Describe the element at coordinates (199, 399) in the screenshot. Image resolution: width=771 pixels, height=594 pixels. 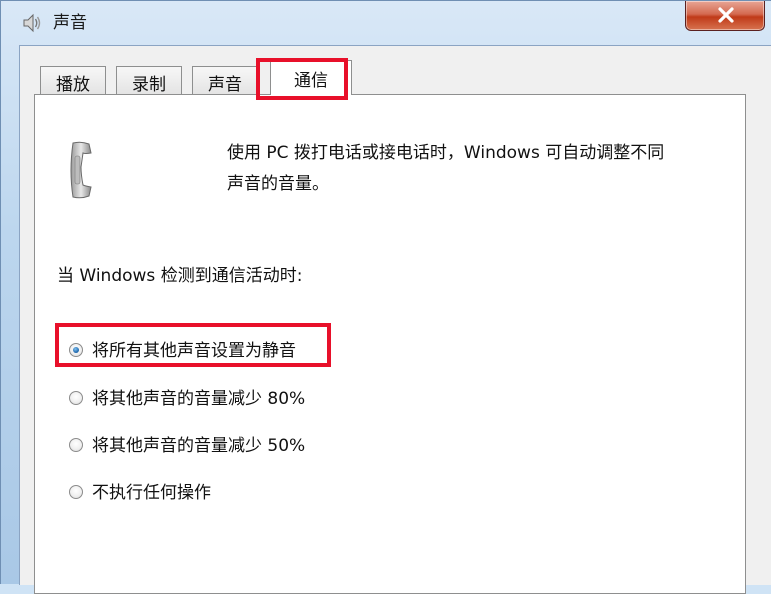
I see `option-label: 将其他声音的音量减少 80%` at that location.